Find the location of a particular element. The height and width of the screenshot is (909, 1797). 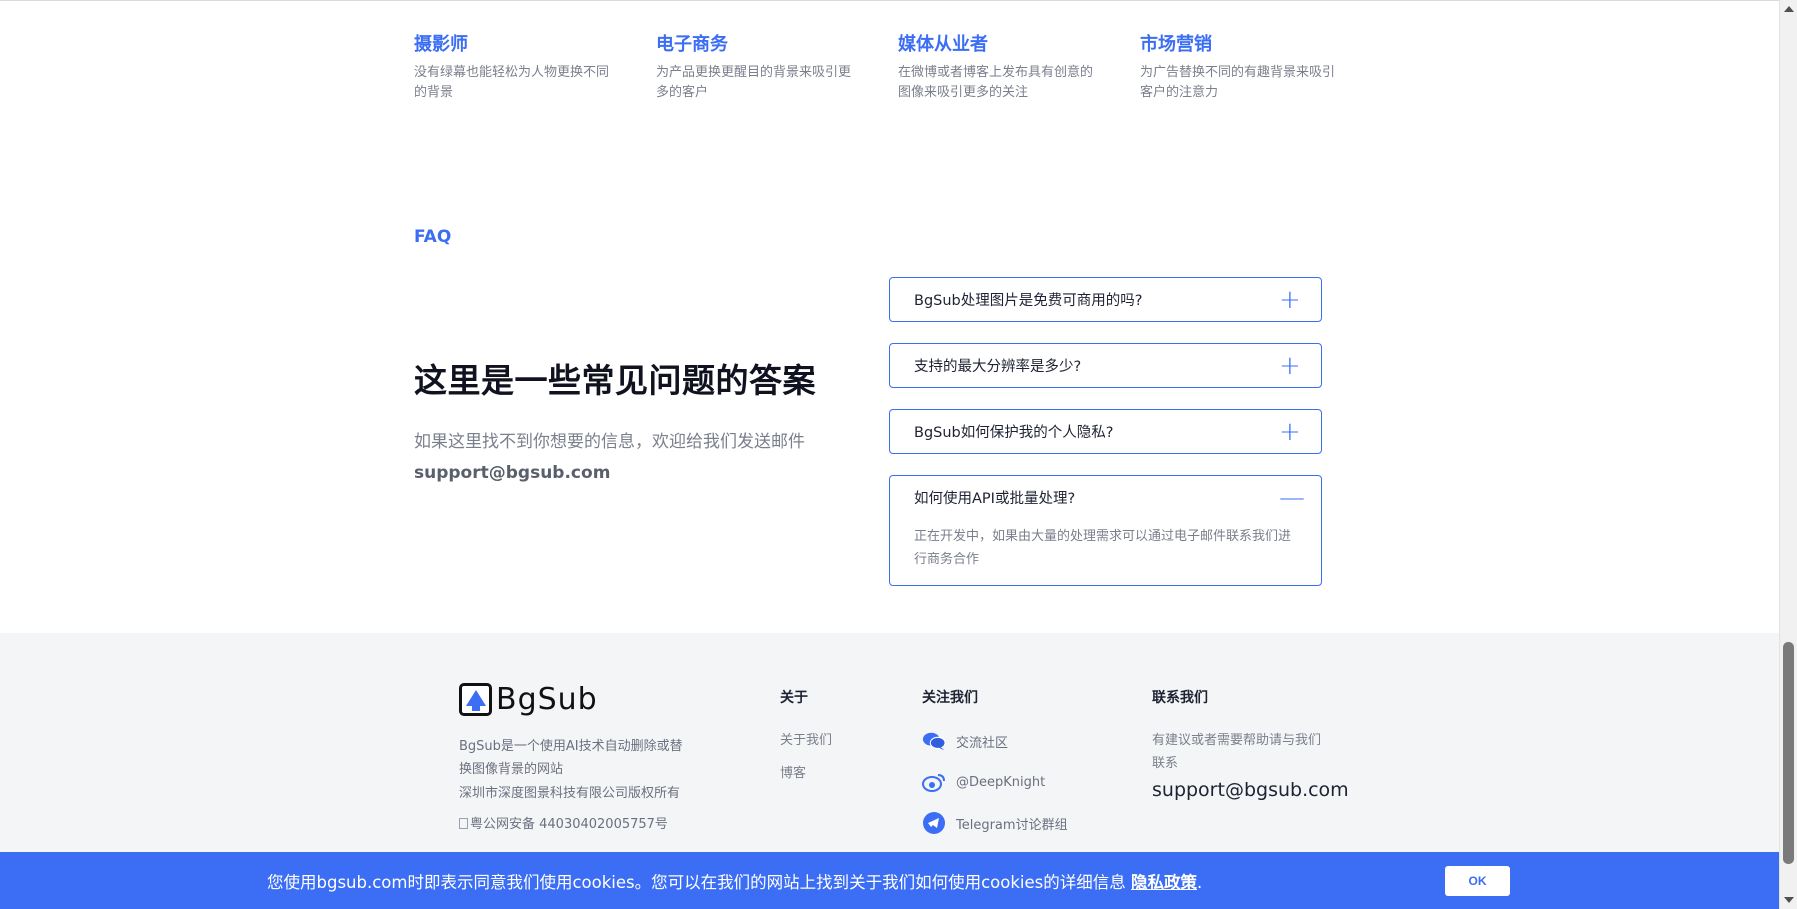

logo: BgSub is located at coordinates (579, 699).